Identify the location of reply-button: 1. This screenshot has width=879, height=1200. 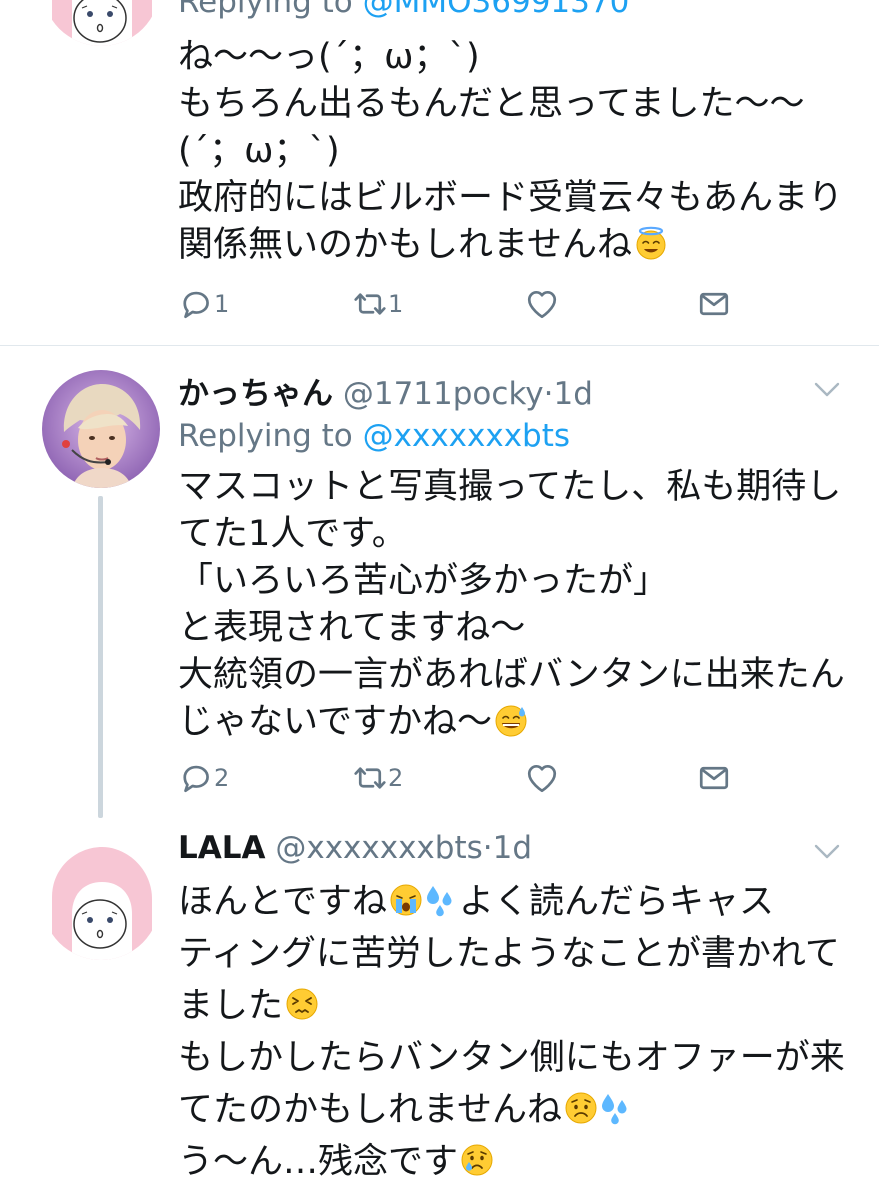
(203, 304).